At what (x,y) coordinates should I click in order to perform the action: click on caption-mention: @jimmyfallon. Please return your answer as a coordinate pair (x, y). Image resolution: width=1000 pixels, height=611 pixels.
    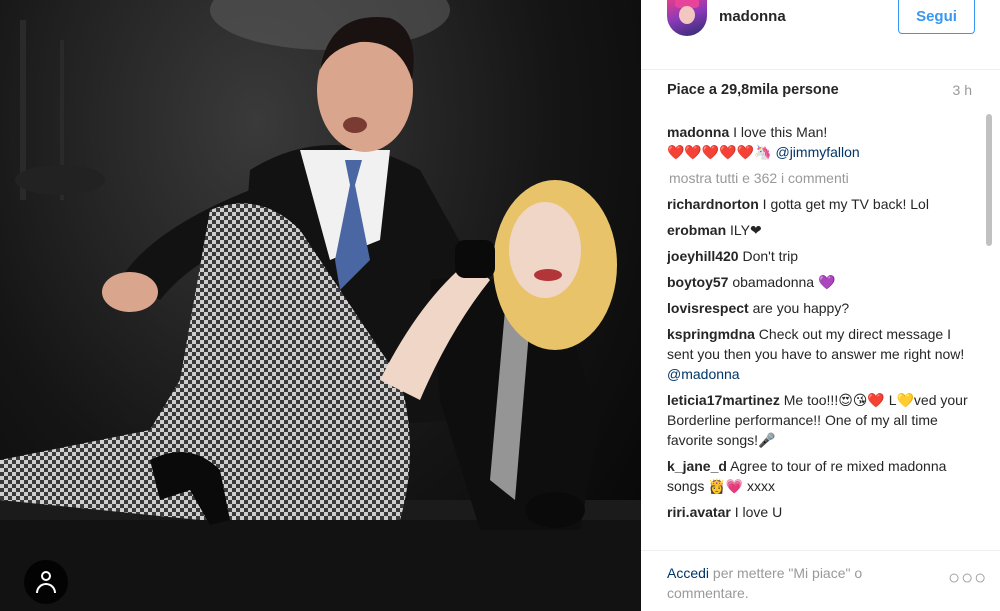
    Looking at the image, I should click on (817, 152).